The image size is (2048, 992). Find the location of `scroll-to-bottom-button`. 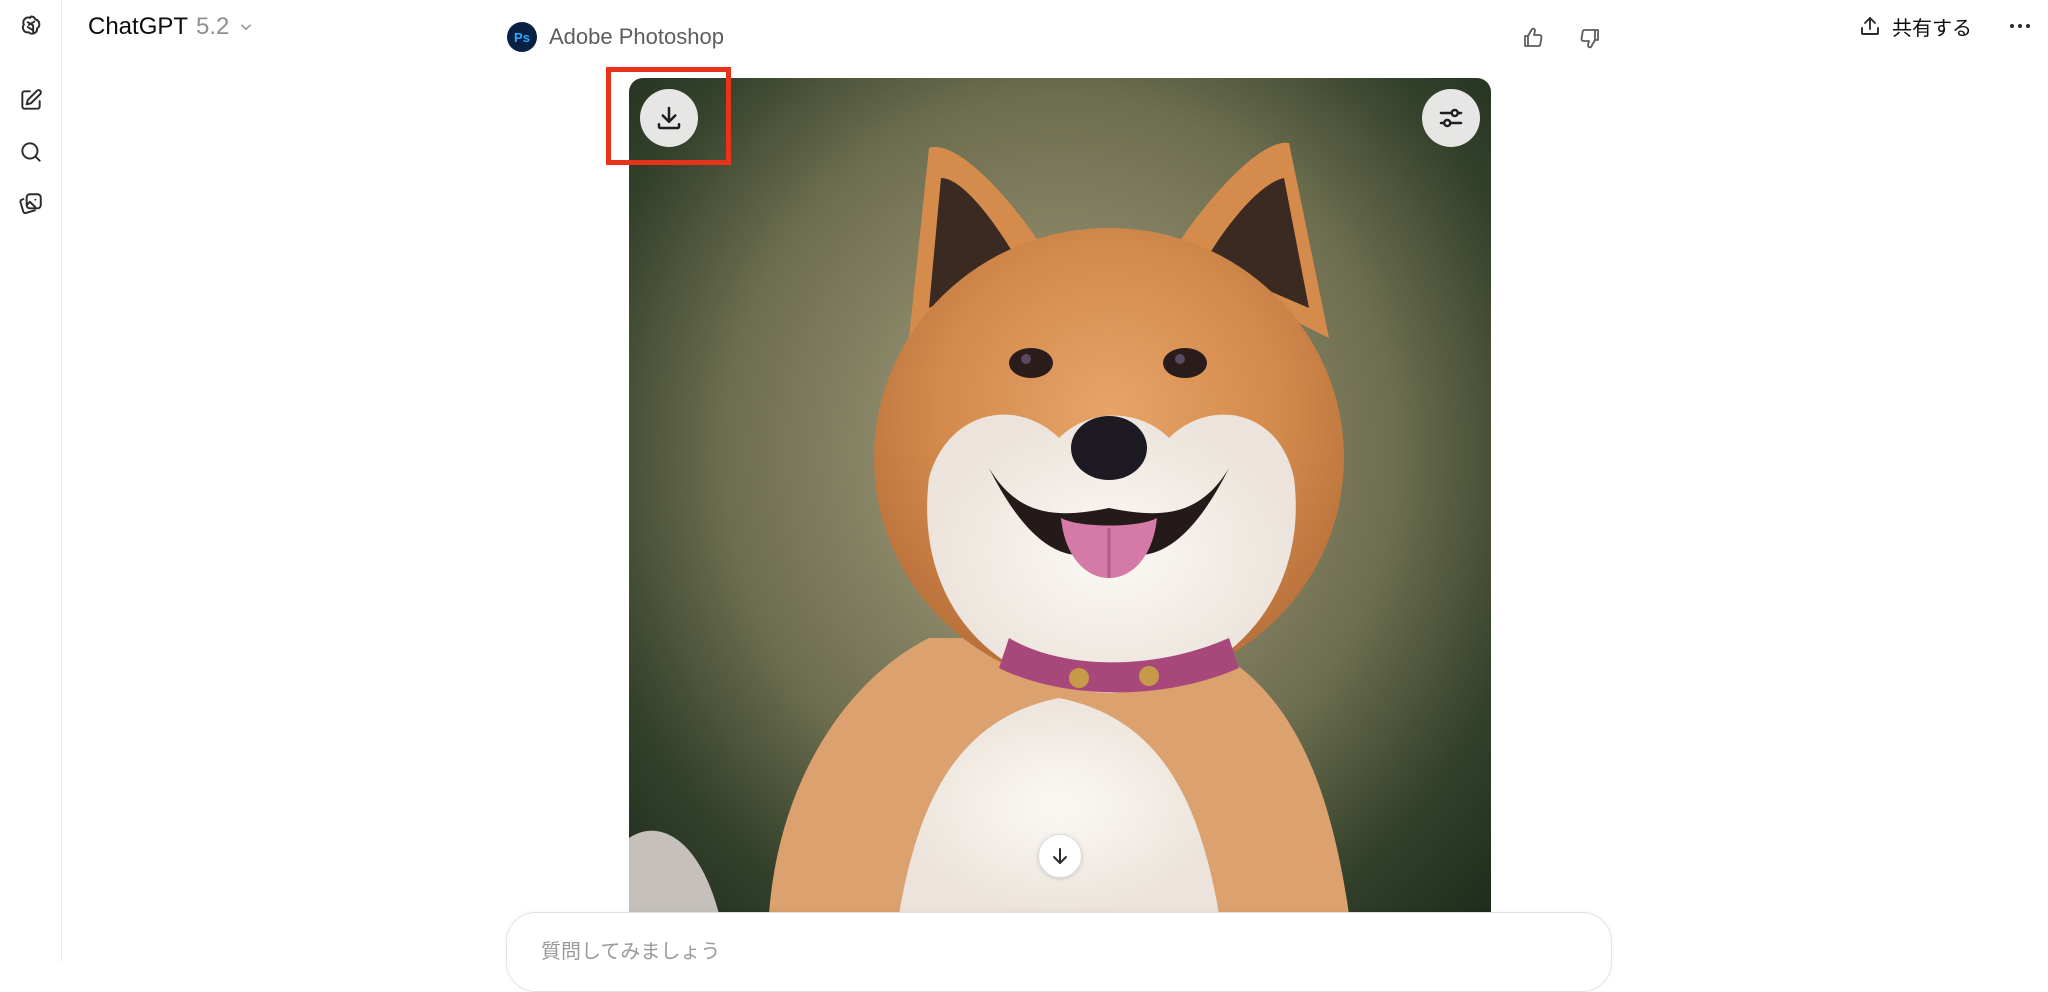

scroll-to-bottom-button is located at coordinates (1060, 856).